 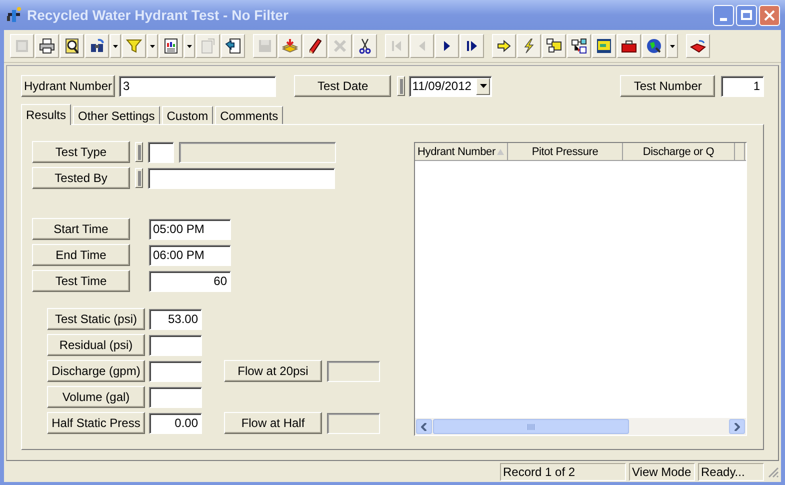 What do you see at coordinates (737, 426) in the screenshot?
I see `scroll-right-button` at bounding box center [737, 426].